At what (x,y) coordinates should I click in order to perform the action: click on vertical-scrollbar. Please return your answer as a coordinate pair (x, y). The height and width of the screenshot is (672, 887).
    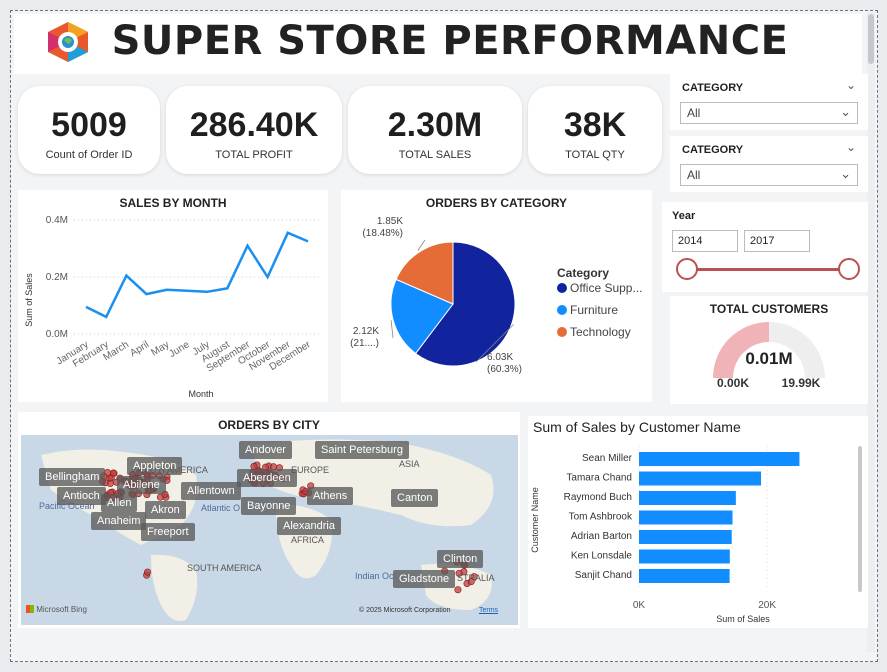
    Looking at the image, I should click on (871, 332).